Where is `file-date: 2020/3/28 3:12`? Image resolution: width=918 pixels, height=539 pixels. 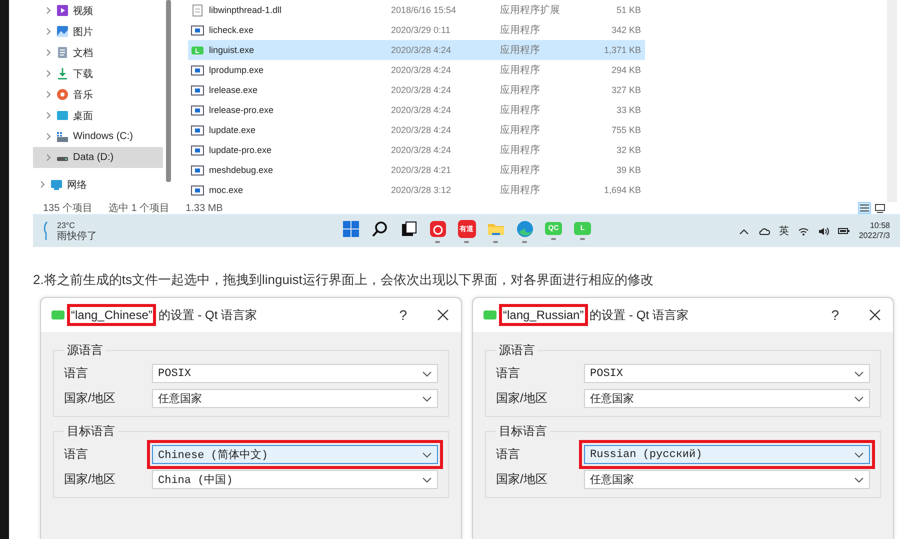
file-date: 2020/3/28 3:12 is located at coordinates (421, 190).